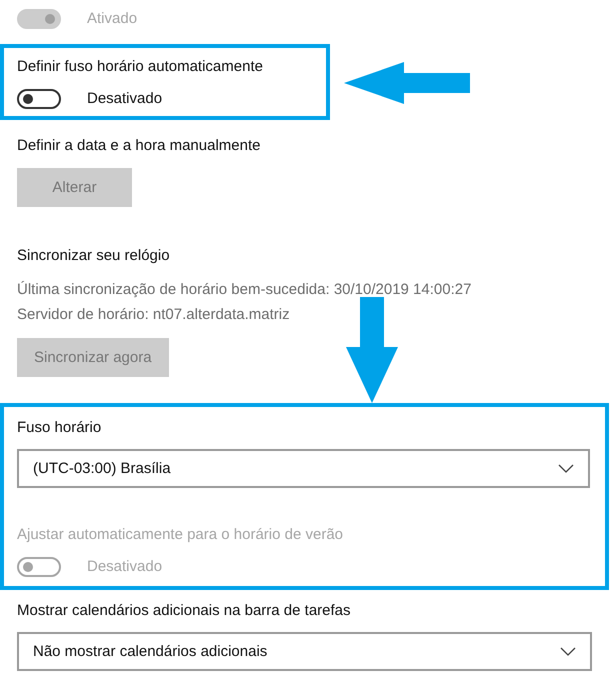  I want to click on toggle-switch, so click(39, 99).